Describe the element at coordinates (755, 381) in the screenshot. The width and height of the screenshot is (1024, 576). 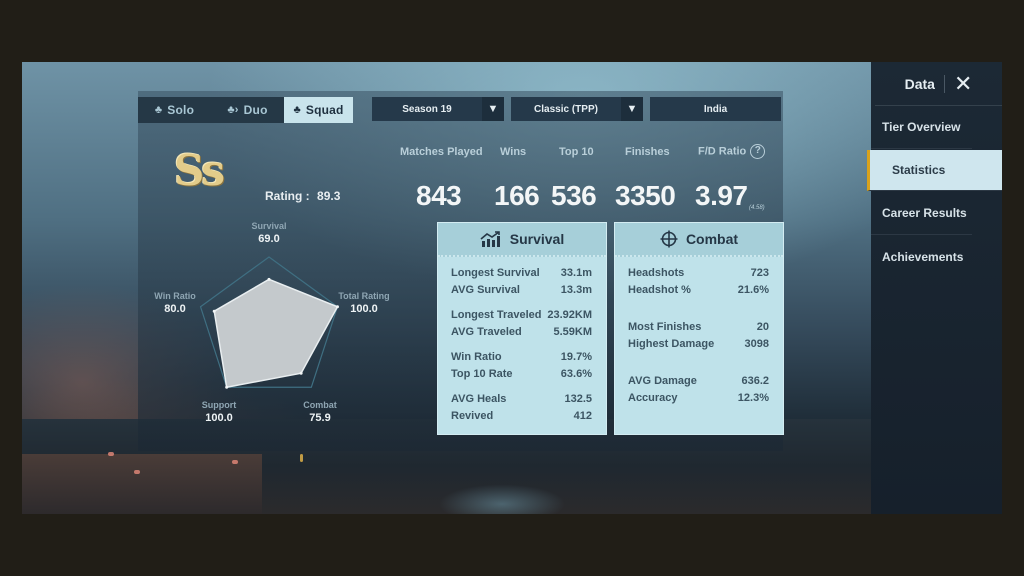
I see `stat-row-value: 636.2` at that location.